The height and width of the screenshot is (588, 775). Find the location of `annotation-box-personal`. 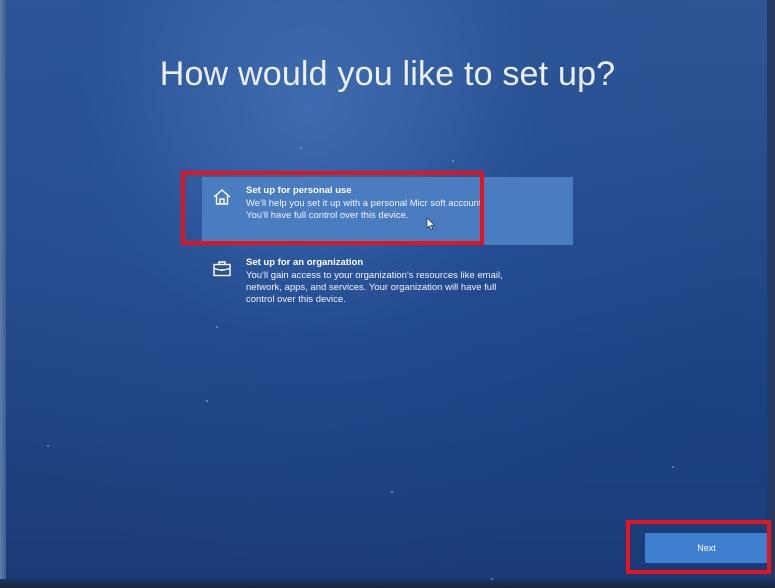

annotation-box-personal is located at coordinates (332, 208).